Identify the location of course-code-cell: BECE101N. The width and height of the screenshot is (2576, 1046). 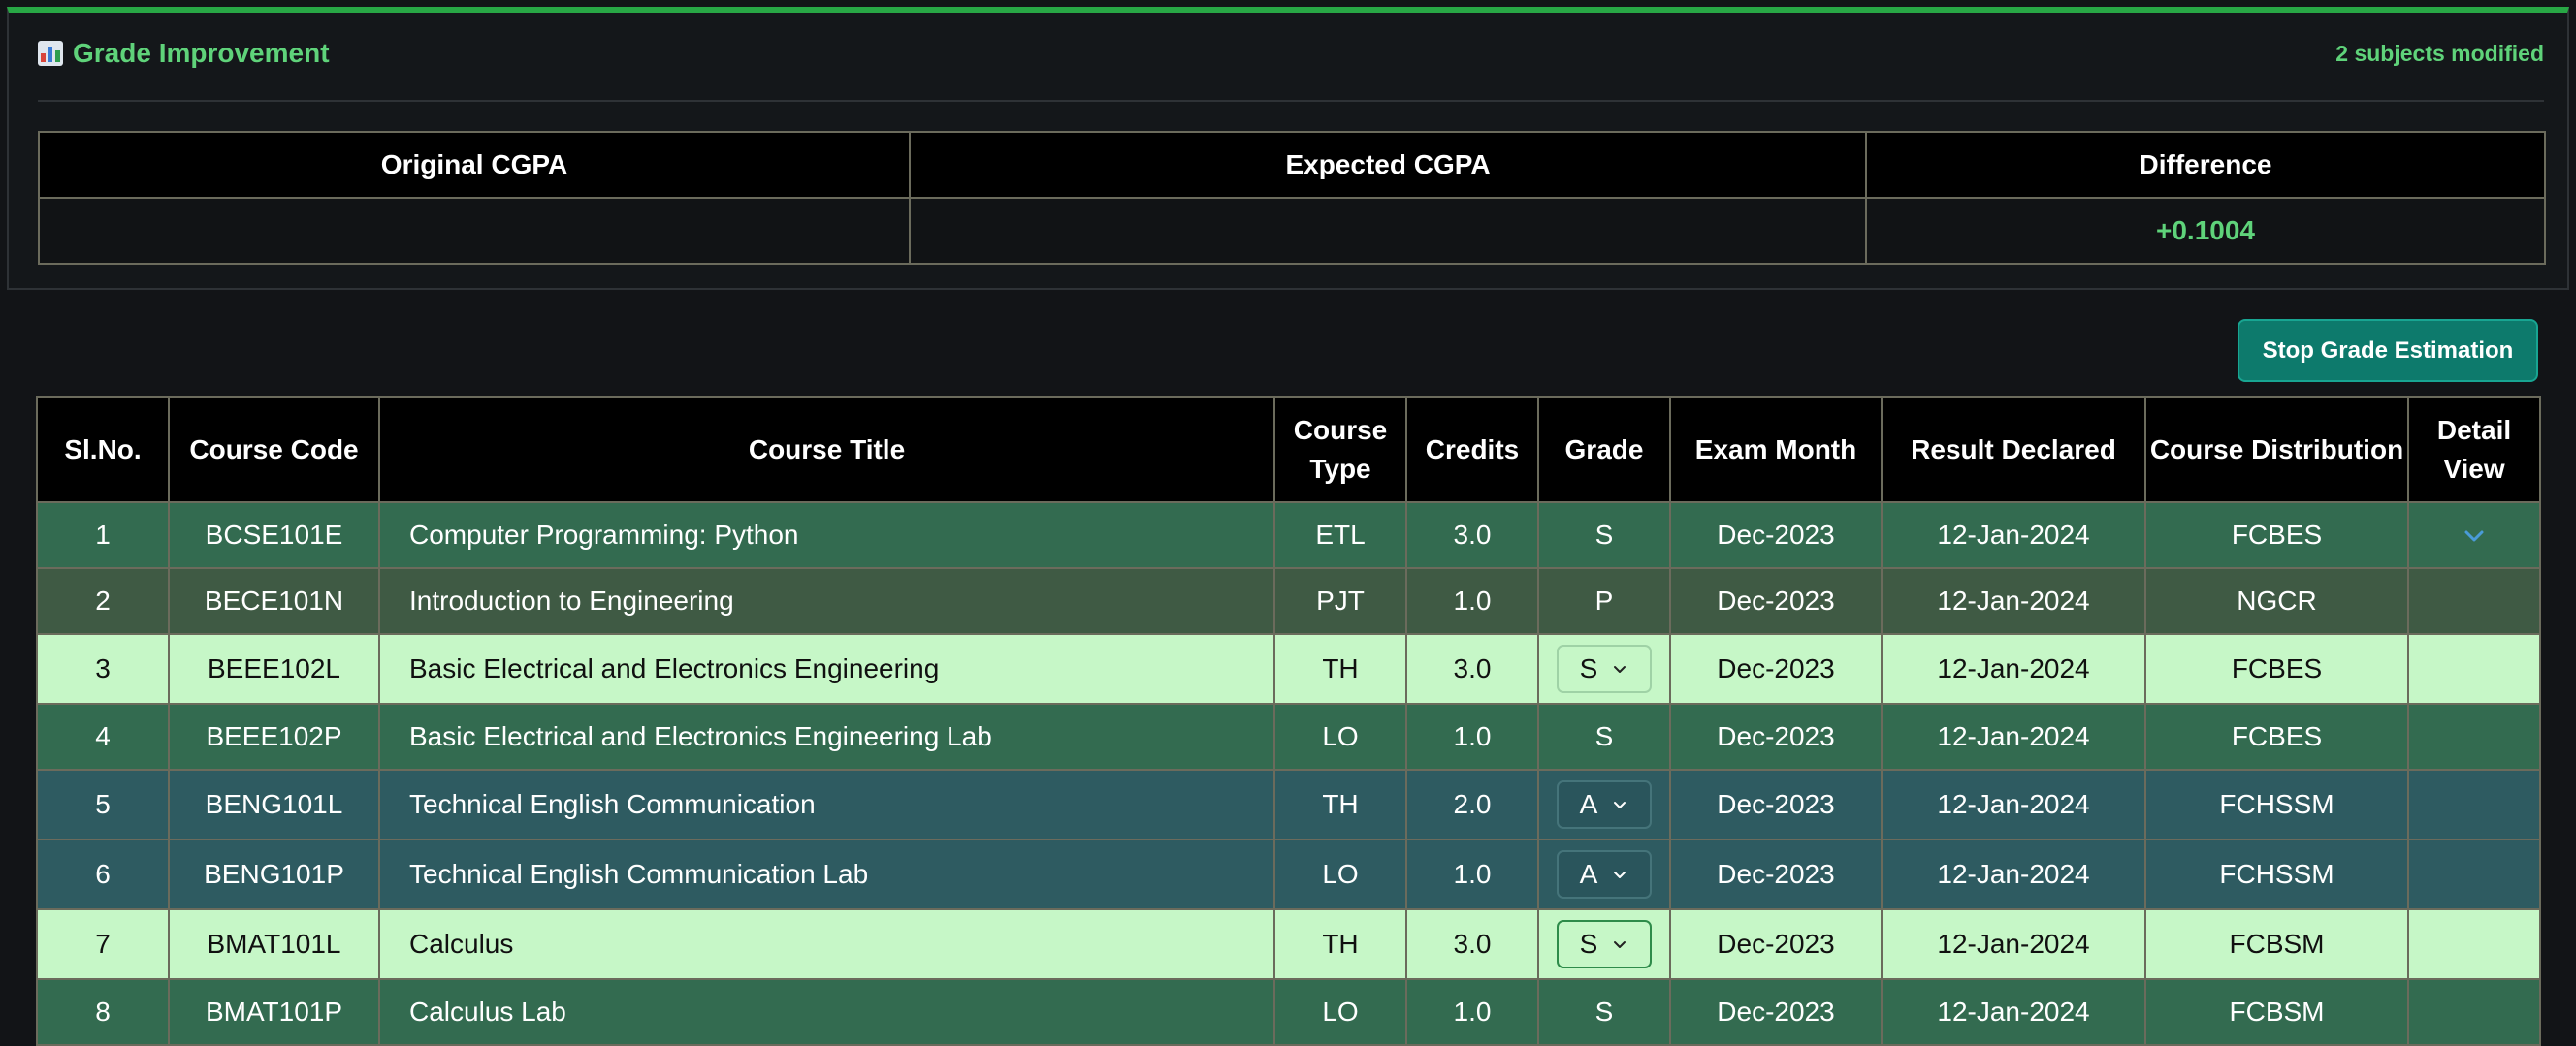
(274, 601).